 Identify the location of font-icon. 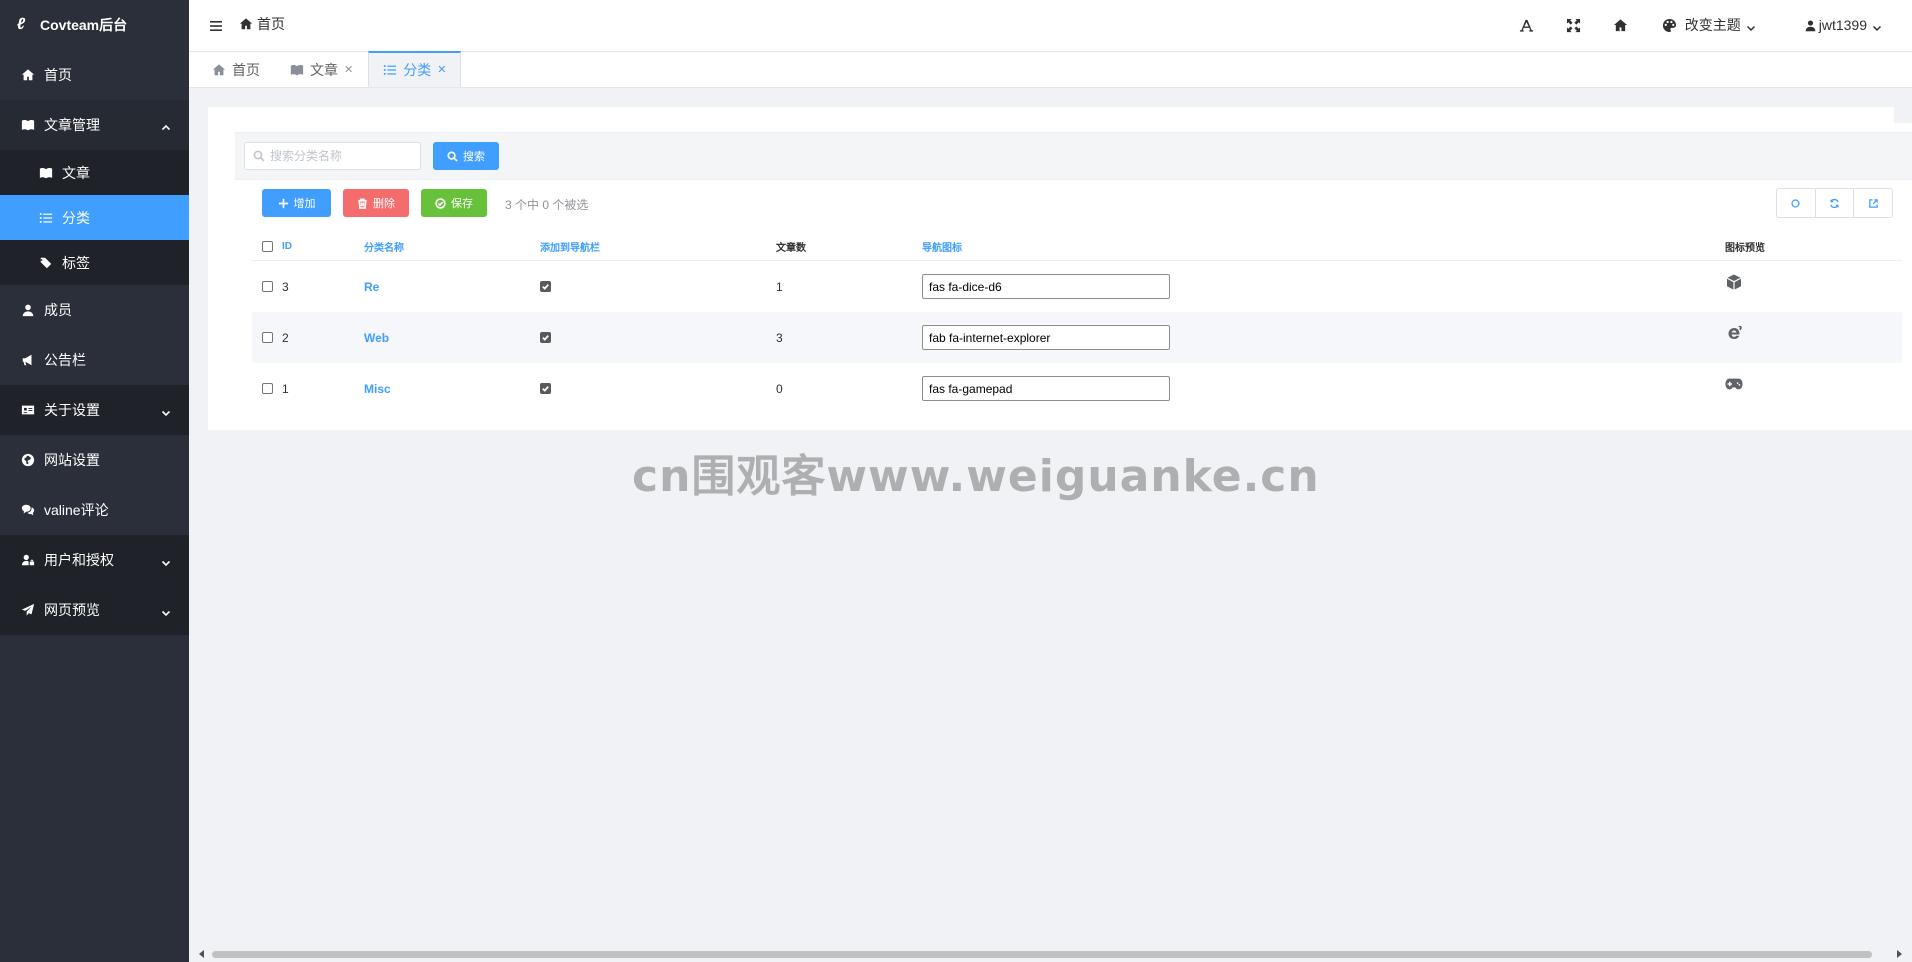
(1526, 25).